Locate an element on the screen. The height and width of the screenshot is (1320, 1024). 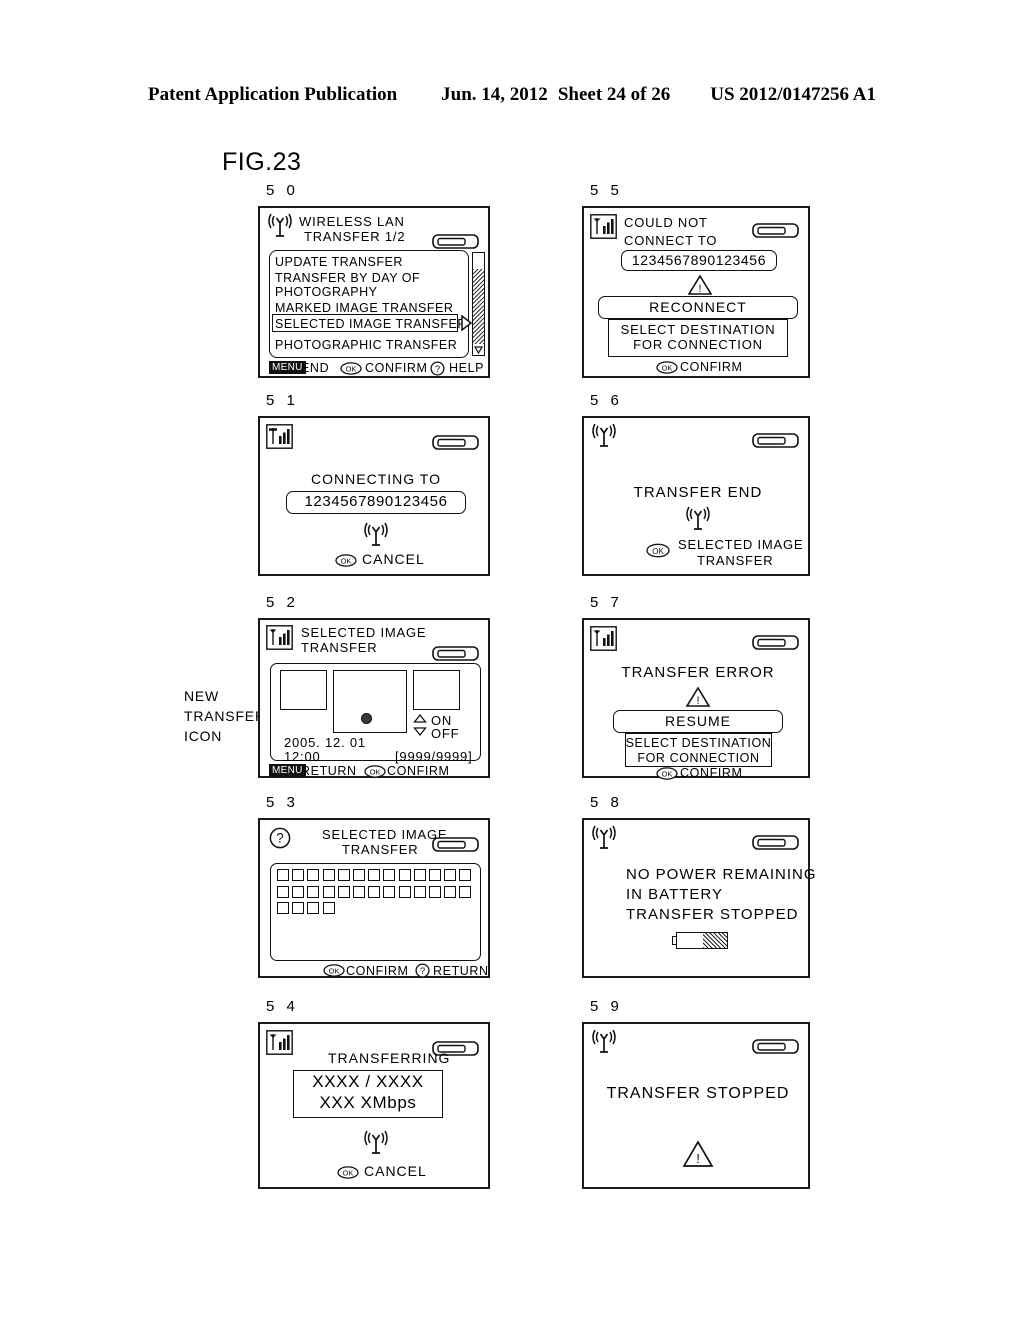
screen-56-message: TRANSFER END is located at coordinates (698, 492).